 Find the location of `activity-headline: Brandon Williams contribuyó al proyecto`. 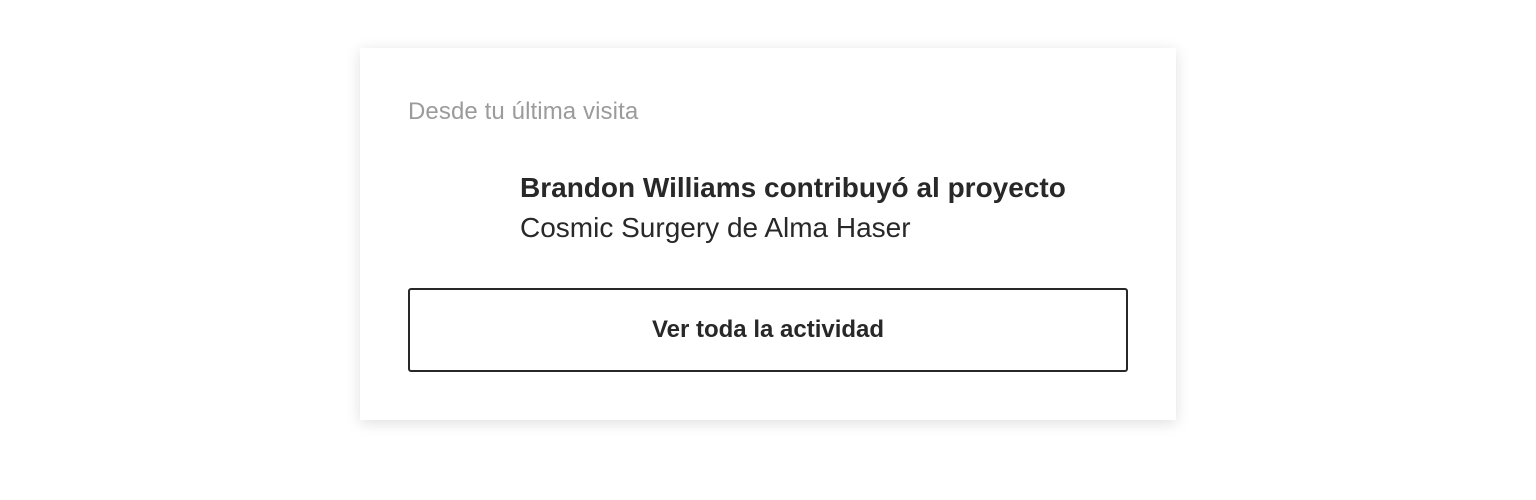

activity-headline: Brandon Williams contribuyó al proyecto is located at coordinates (793, 187).